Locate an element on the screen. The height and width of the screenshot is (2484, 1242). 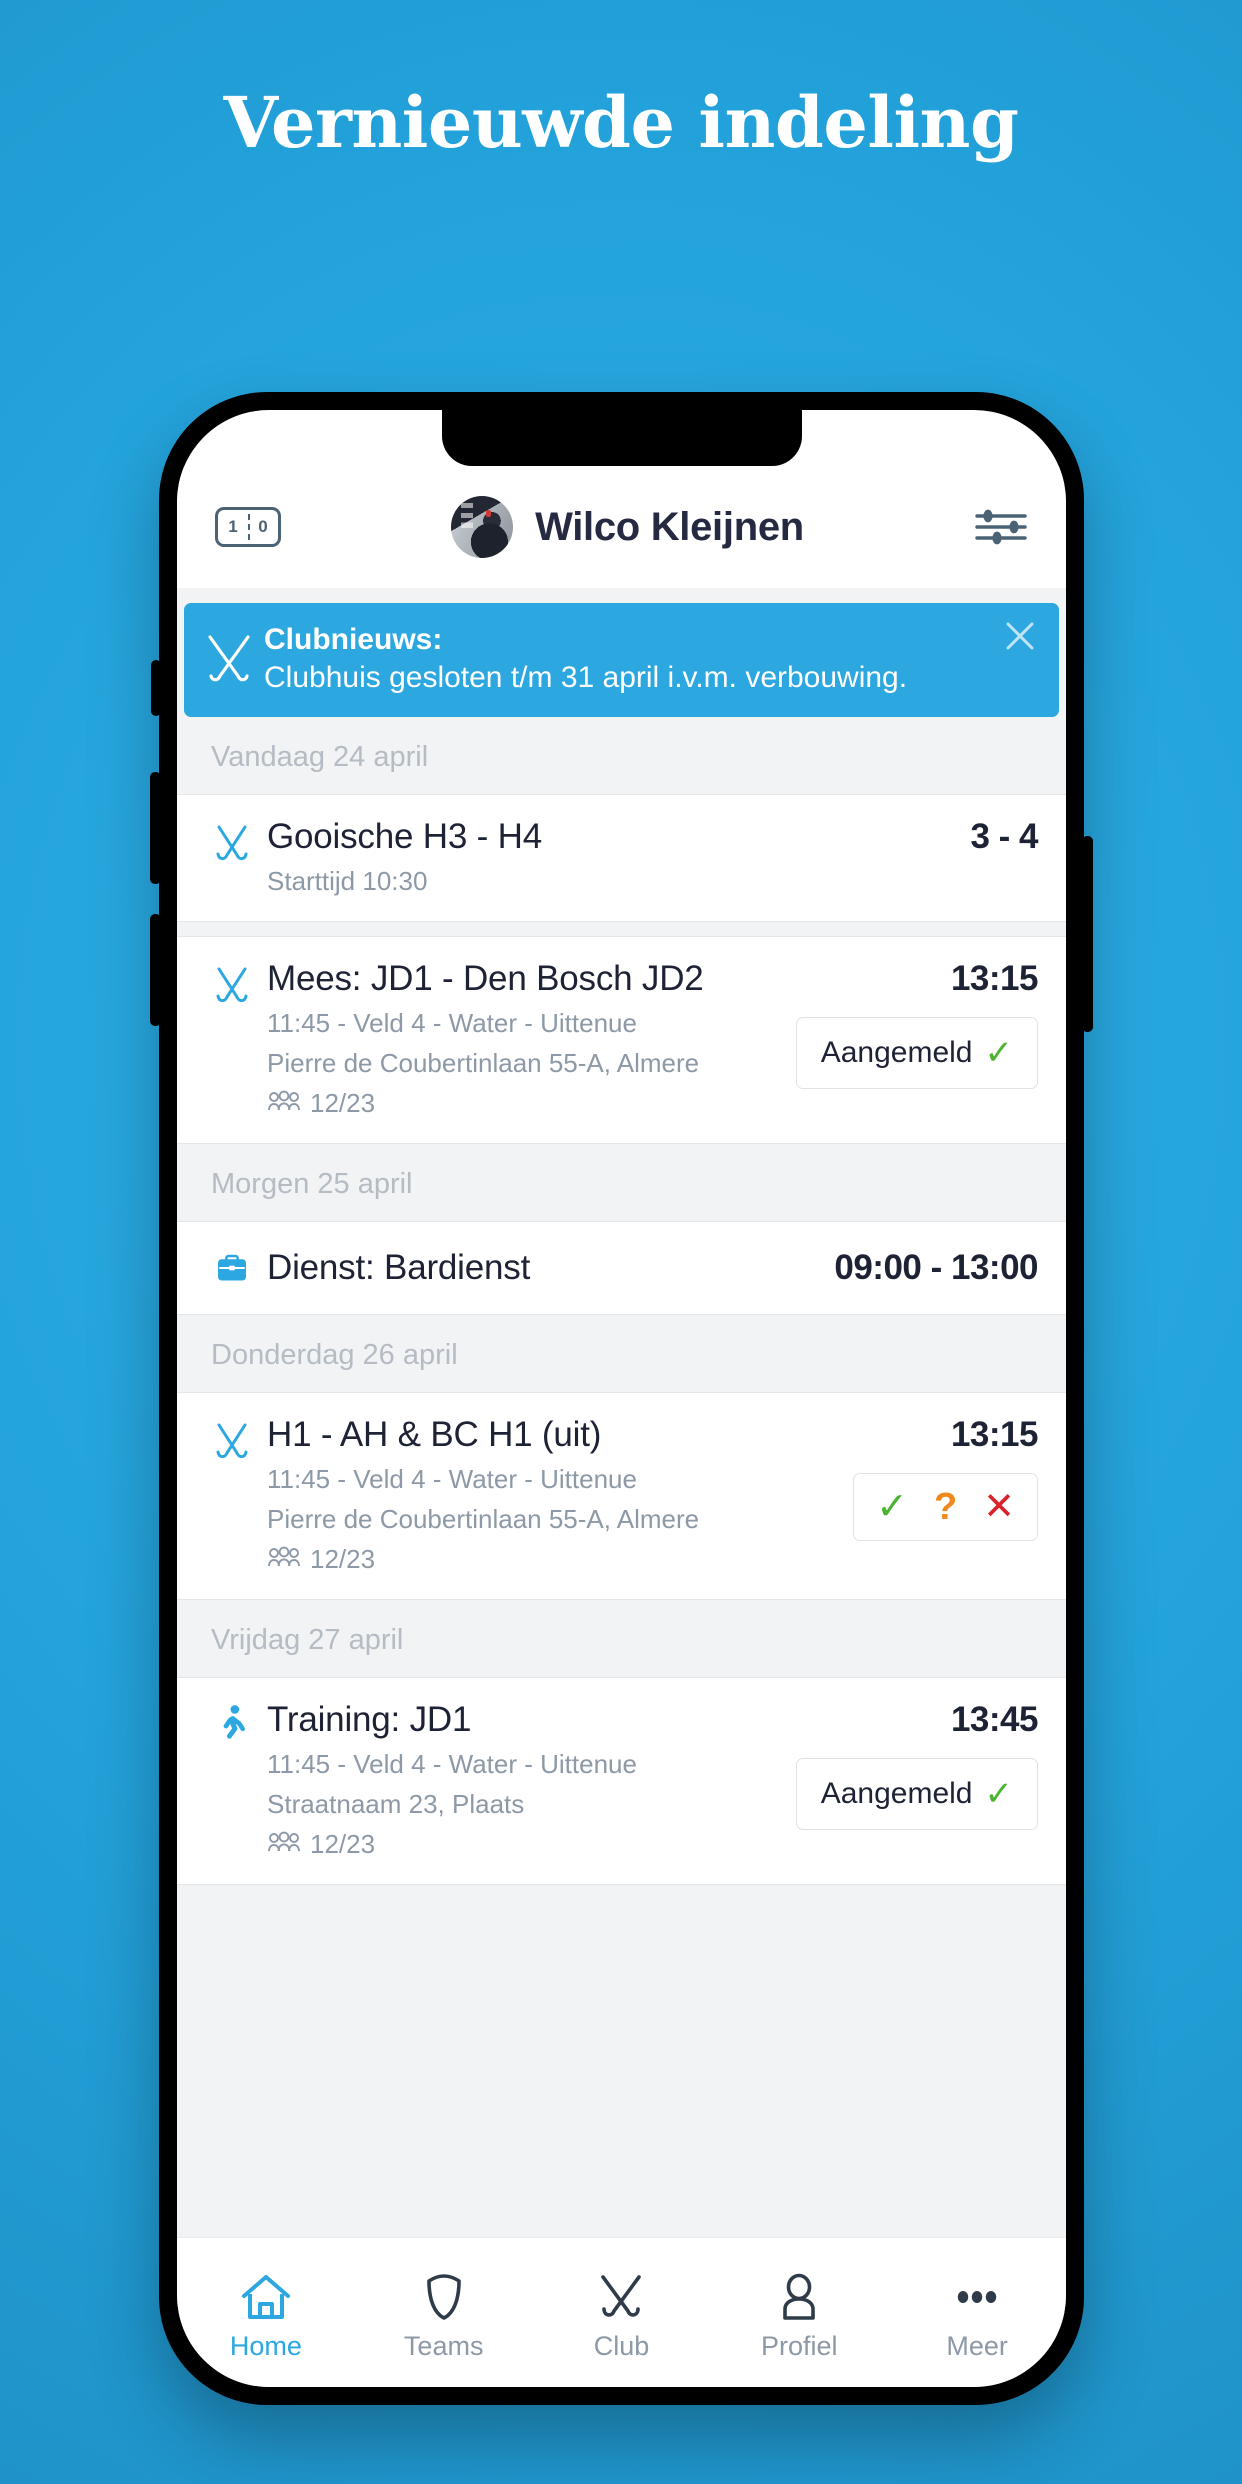
day-header-vandaag: Vandaag 24 april is located at coordinates (621, 755).